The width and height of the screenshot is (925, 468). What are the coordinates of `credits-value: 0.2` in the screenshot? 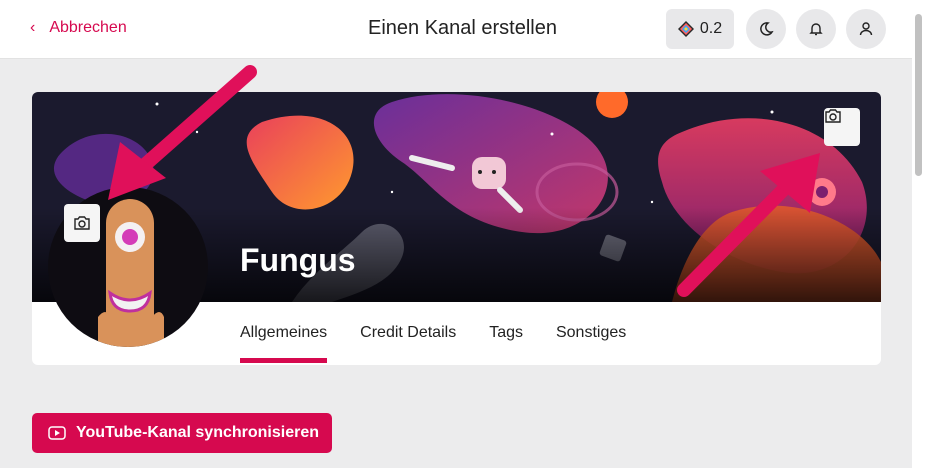 It's located at (711, 28).